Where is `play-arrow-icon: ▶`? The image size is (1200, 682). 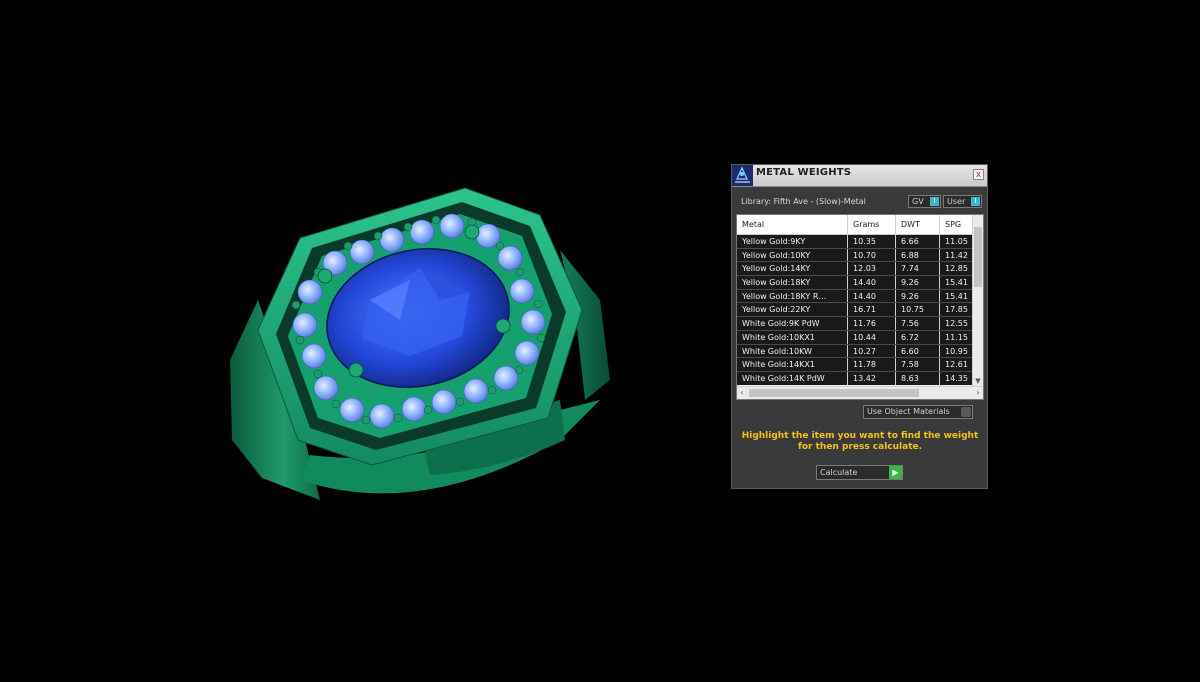 play-arrow-icon: ▶ is located at coordinates (895, 472).